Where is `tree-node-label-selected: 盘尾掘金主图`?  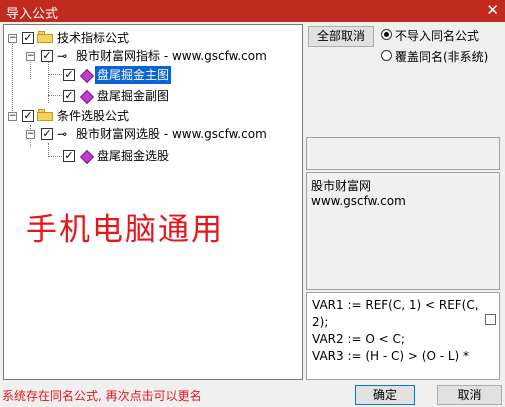
tree-node-label-selected: 盘尾掘金主图 is located at coordinates (133, 75).